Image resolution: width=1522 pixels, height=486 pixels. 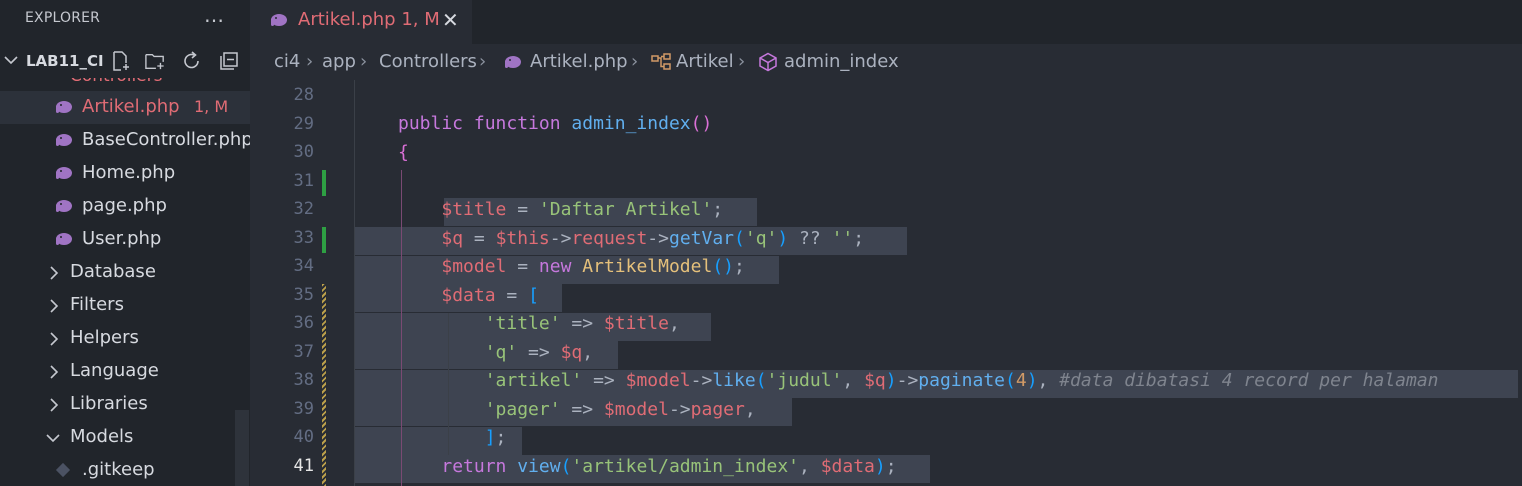 What do you see at coordinates (841, 61) in the screenshot?
I see `breadcrumb-method: admin_index` at bounding box center [841, 61].